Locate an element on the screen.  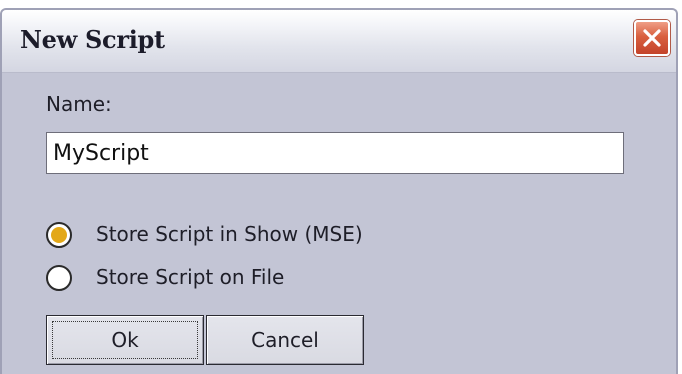
radio-store-in-show is located at coordinates (59, 235).